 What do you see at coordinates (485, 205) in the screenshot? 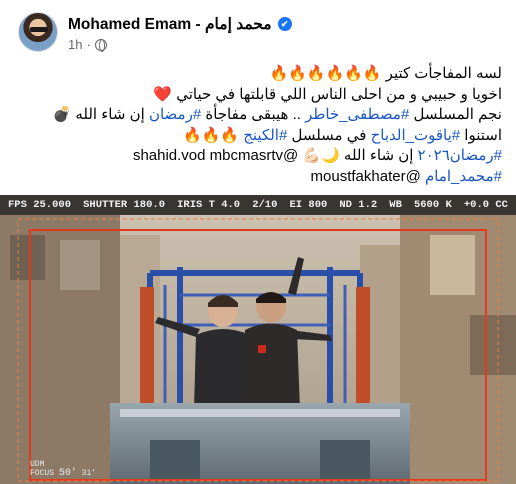
I see `hud-readout: +0.0 CC` at bounding box center [485, 205].